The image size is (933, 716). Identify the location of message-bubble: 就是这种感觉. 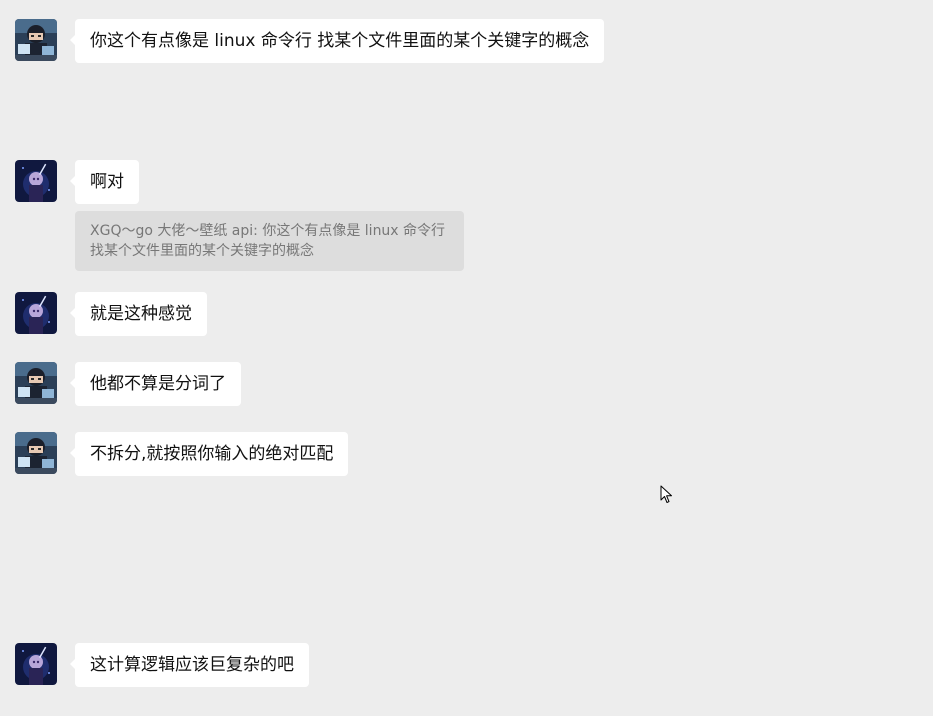
(138, 314).